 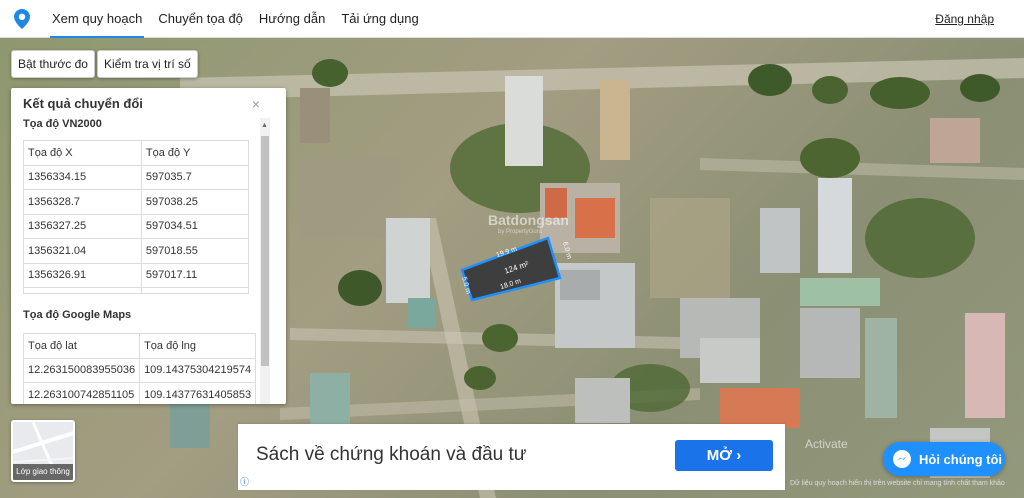 I want to click on col-header-lng: Tọa độ lng, so click(x=198, y=346).